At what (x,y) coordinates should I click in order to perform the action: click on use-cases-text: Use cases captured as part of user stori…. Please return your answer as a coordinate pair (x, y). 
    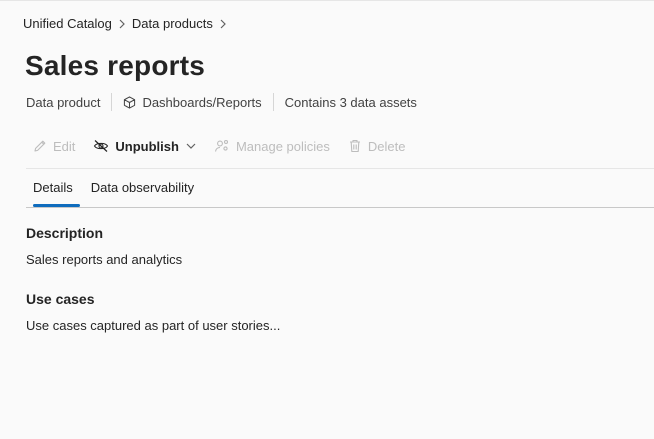
    Looking at the image, I should click on (153, 325).